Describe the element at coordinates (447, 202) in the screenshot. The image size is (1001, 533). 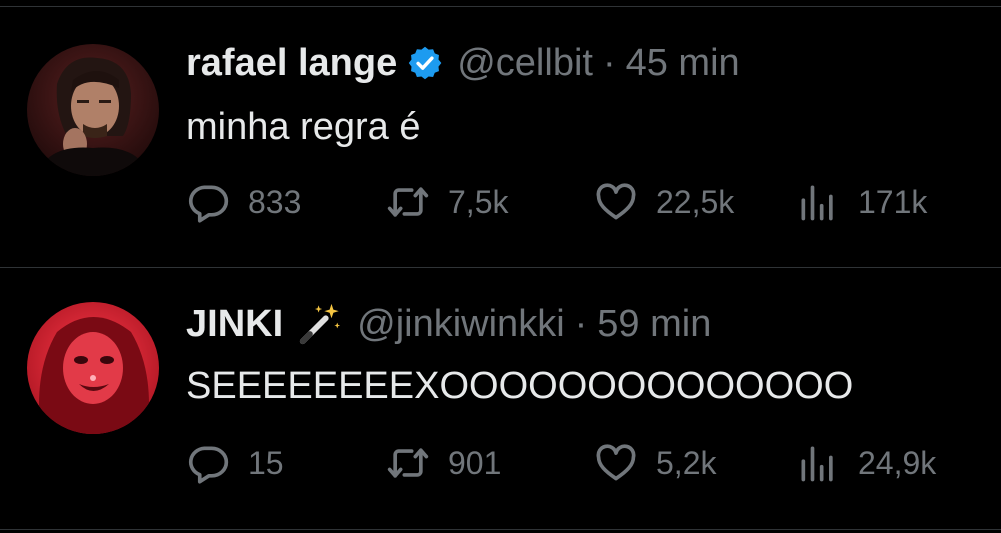
I see `retweet-button: 7,5k` at that location.